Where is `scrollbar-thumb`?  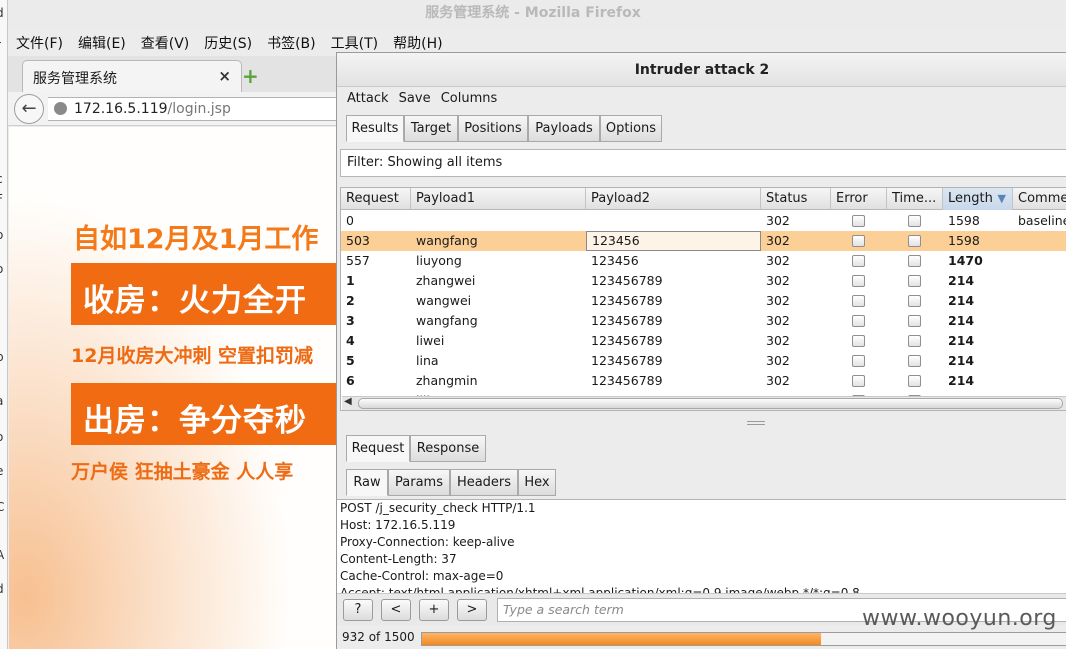 scrollbar-thumb is located at coordinates (710, 403).